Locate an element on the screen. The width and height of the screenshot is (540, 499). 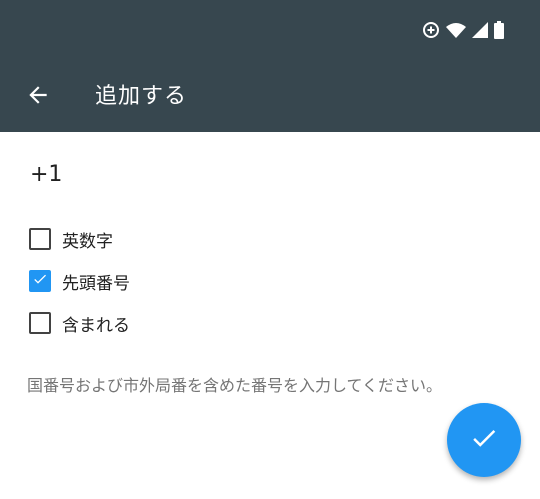
checkbox-contains: 含まれる is located at coordinates (79, 323).